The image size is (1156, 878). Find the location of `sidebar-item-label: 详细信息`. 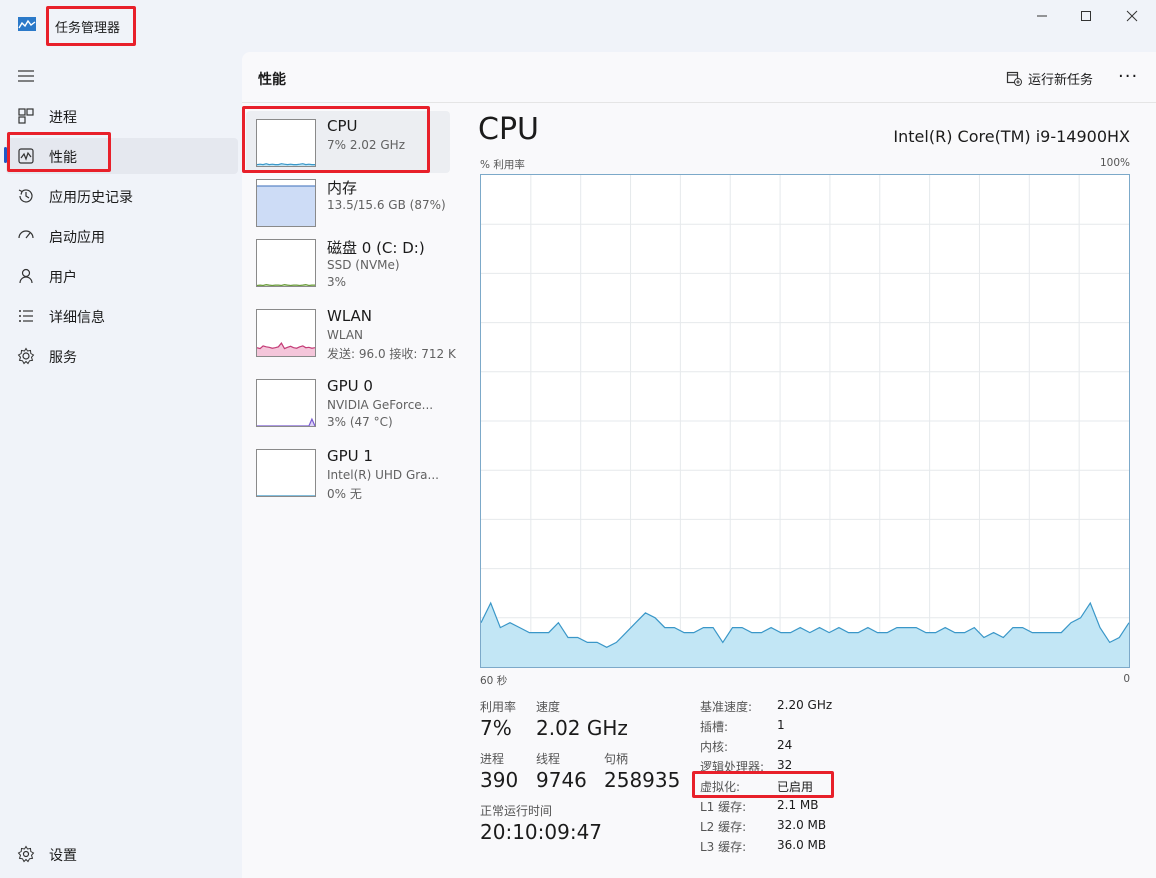

sidebar-item-label: 详细信息 is located at coordinates (77, 318).